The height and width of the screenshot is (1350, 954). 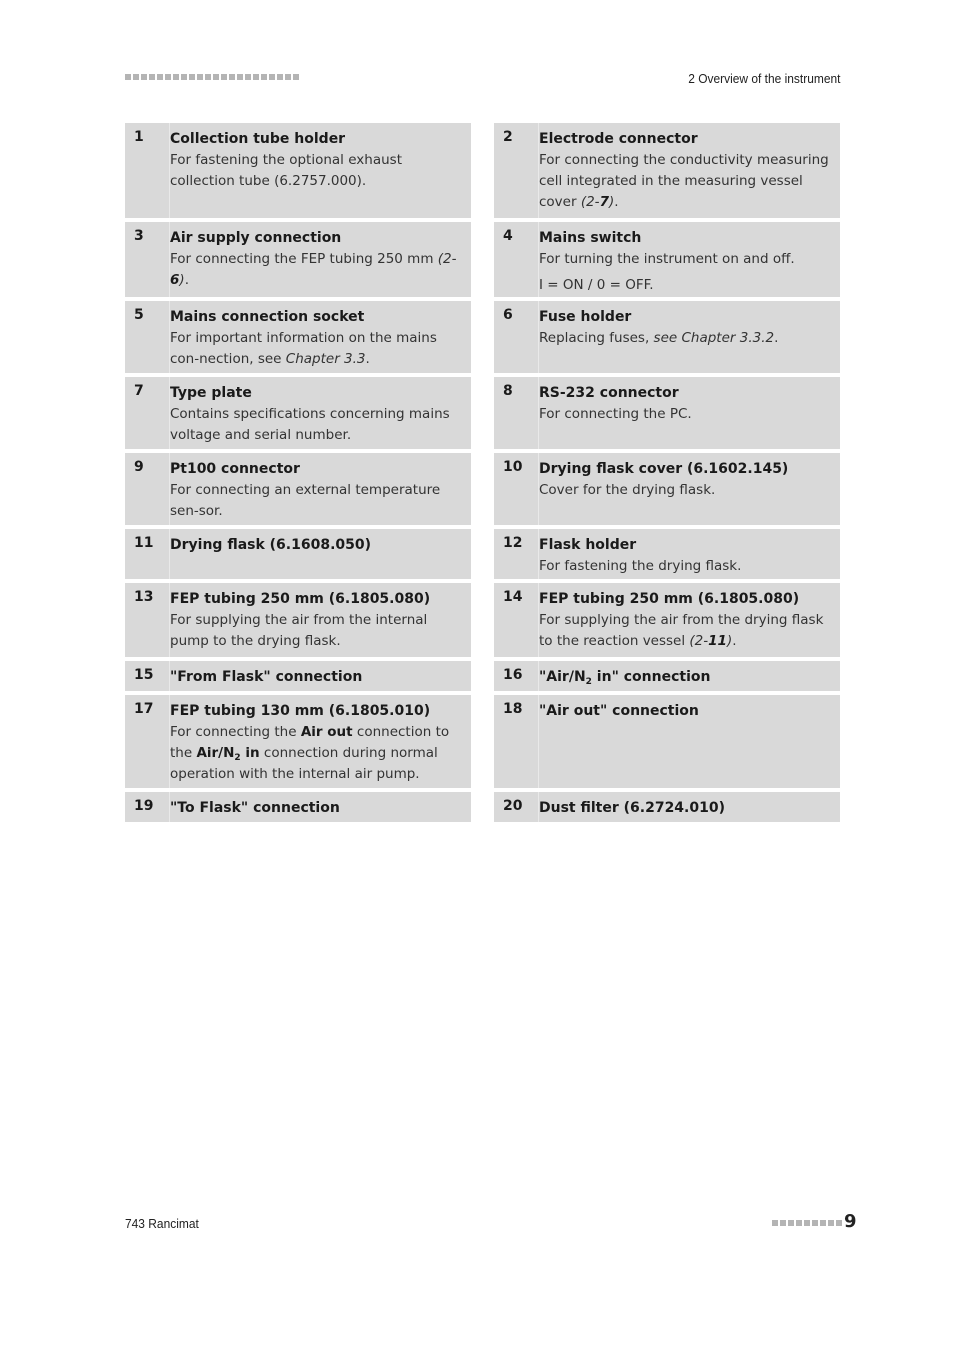 I want to click on text-run: For connecting the FEP tubing 250 mm, so click(x=304, y=259).